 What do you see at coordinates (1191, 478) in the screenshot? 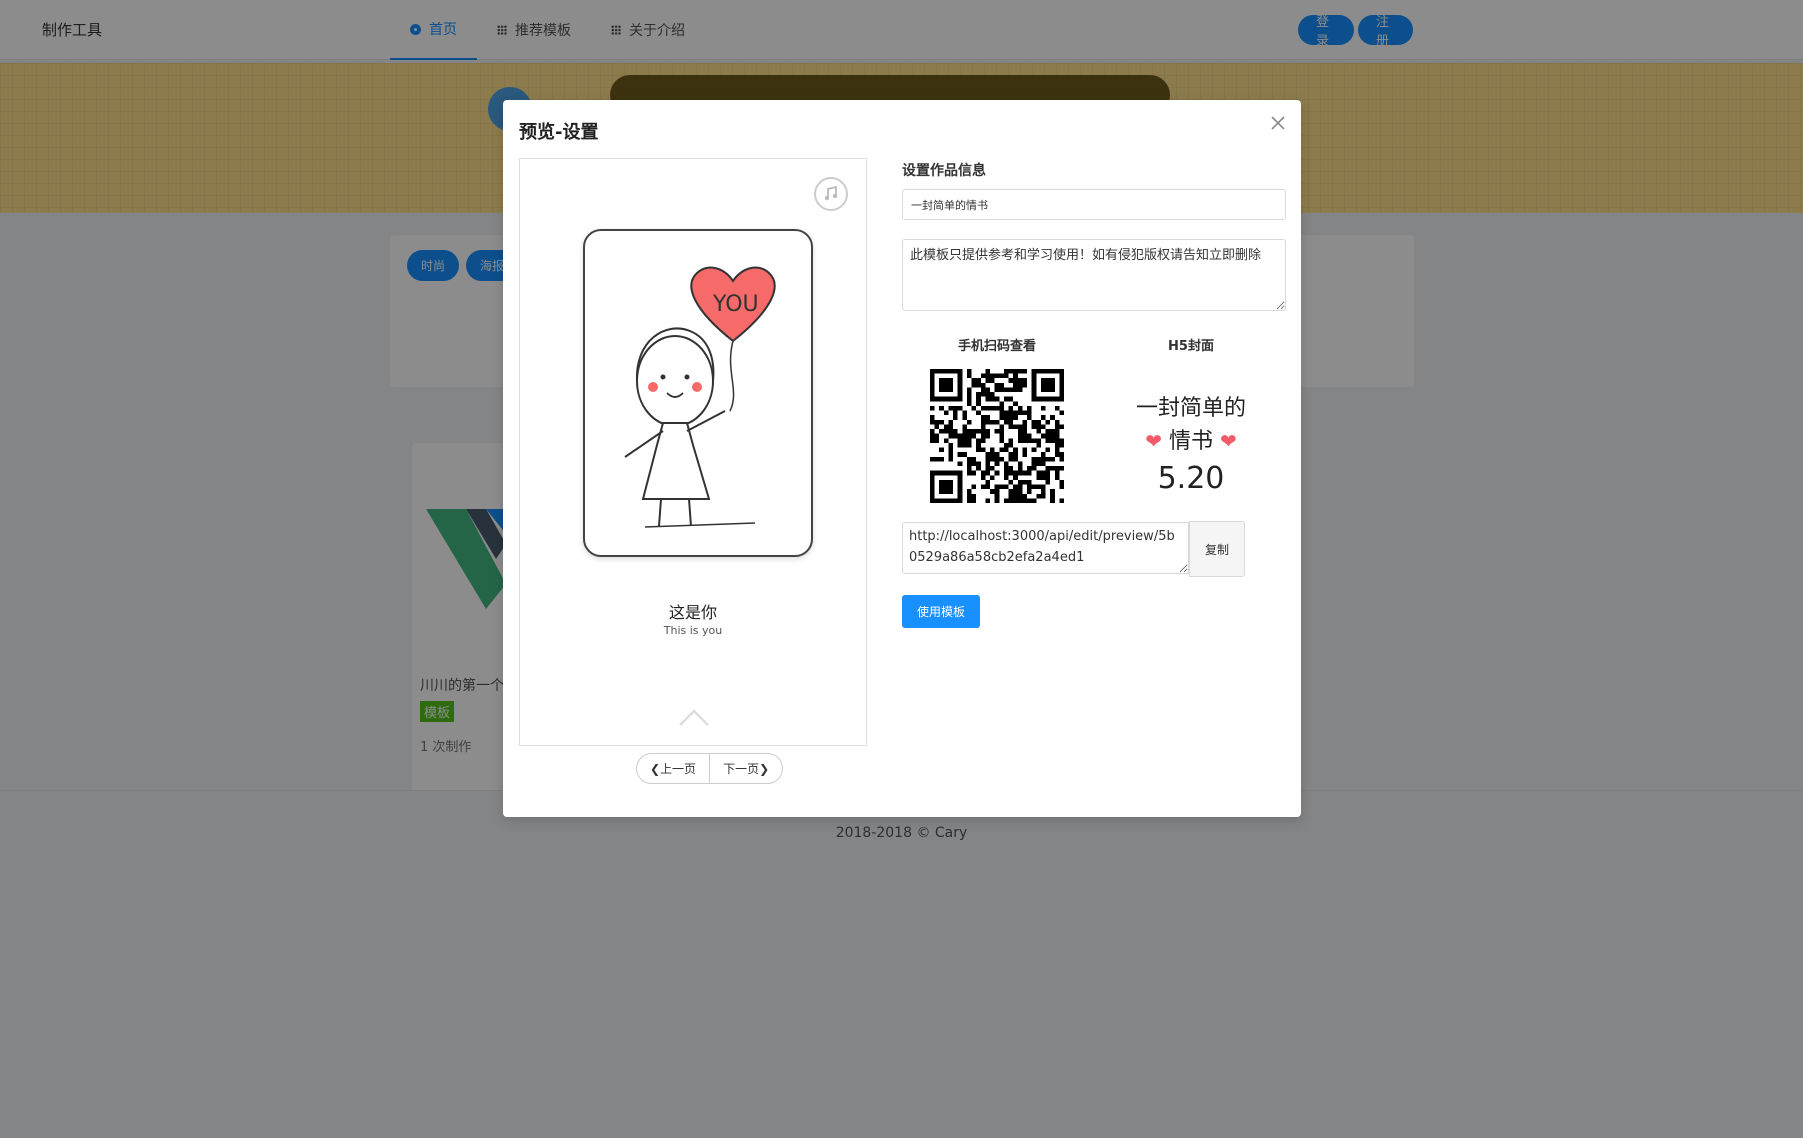
I see `cover-date: 5.20` at bounding box center [1191, 478].